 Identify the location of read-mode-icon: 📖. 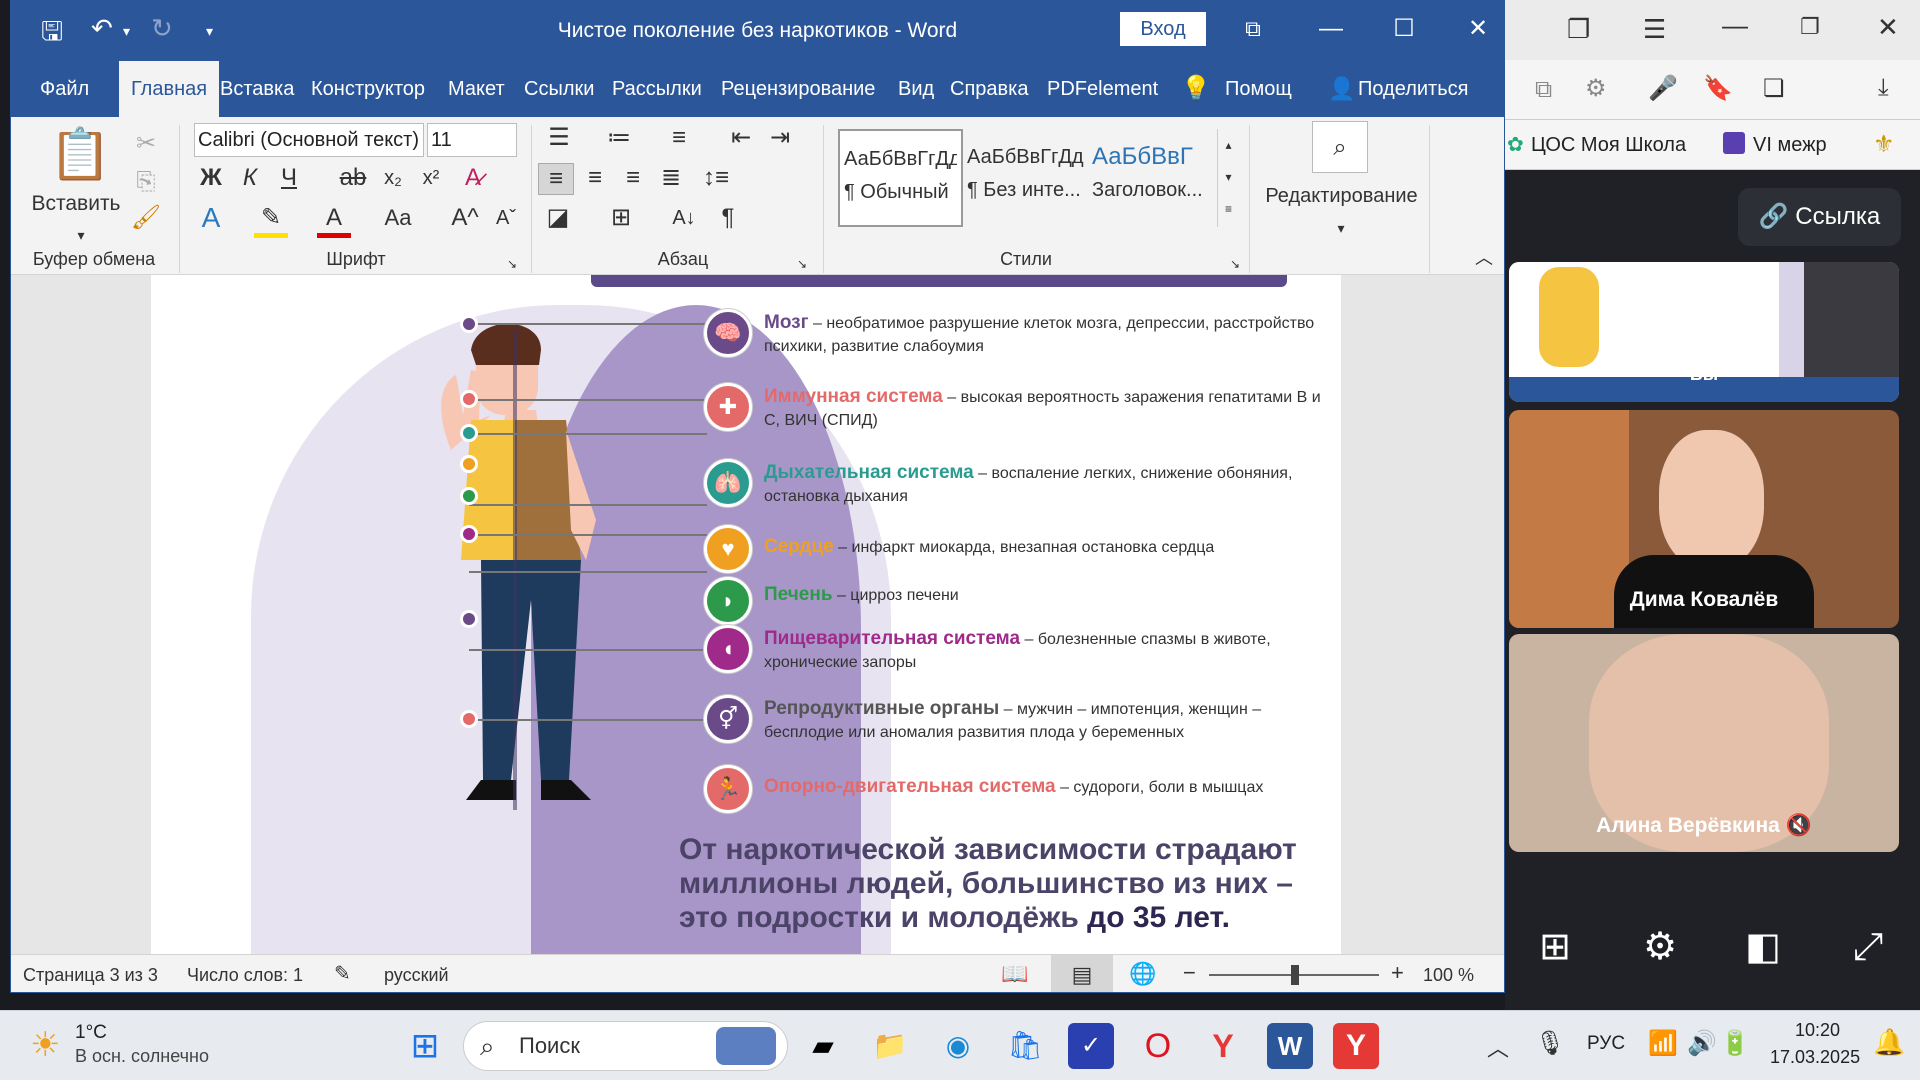
(1014, 974).